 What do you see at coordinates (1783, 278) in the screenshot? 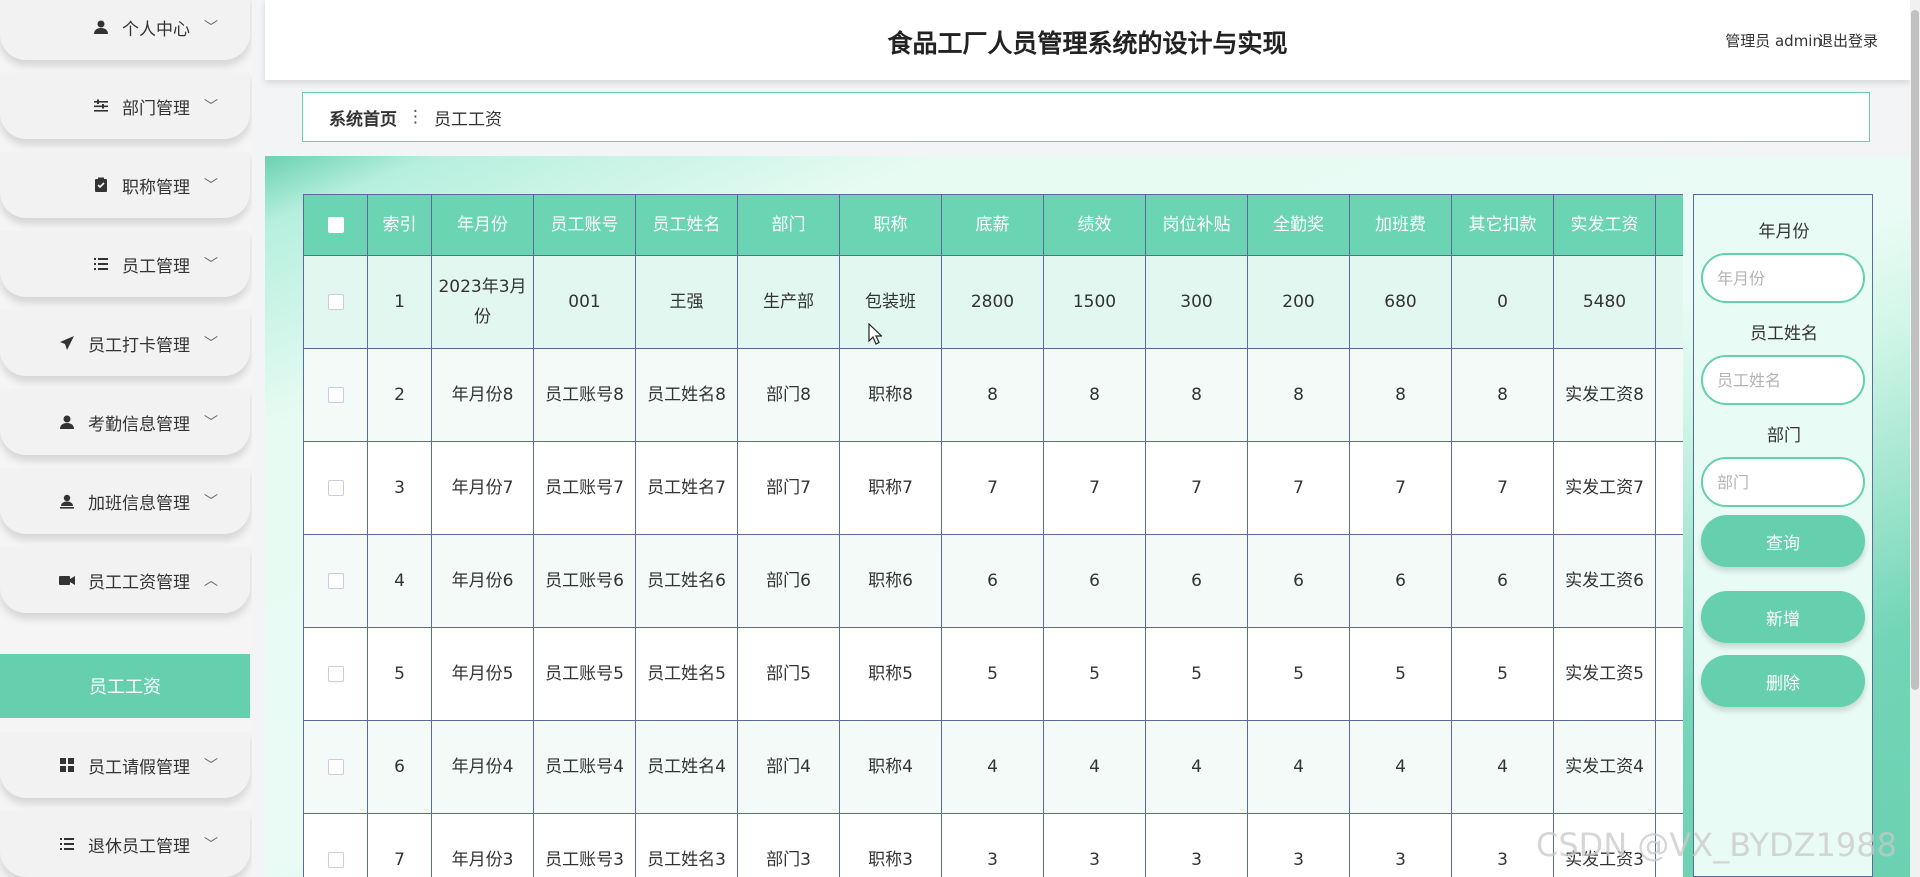
I see `search-month-input` at bounding box center [1783, 278].